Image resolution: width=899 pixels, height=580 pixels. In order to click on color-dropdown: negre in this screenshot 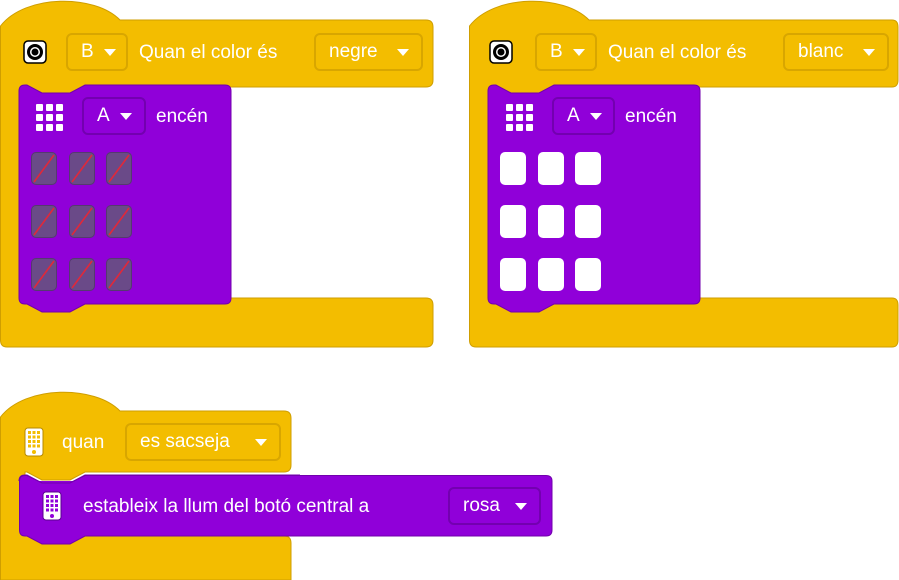, I will do `click(368, 52)`.